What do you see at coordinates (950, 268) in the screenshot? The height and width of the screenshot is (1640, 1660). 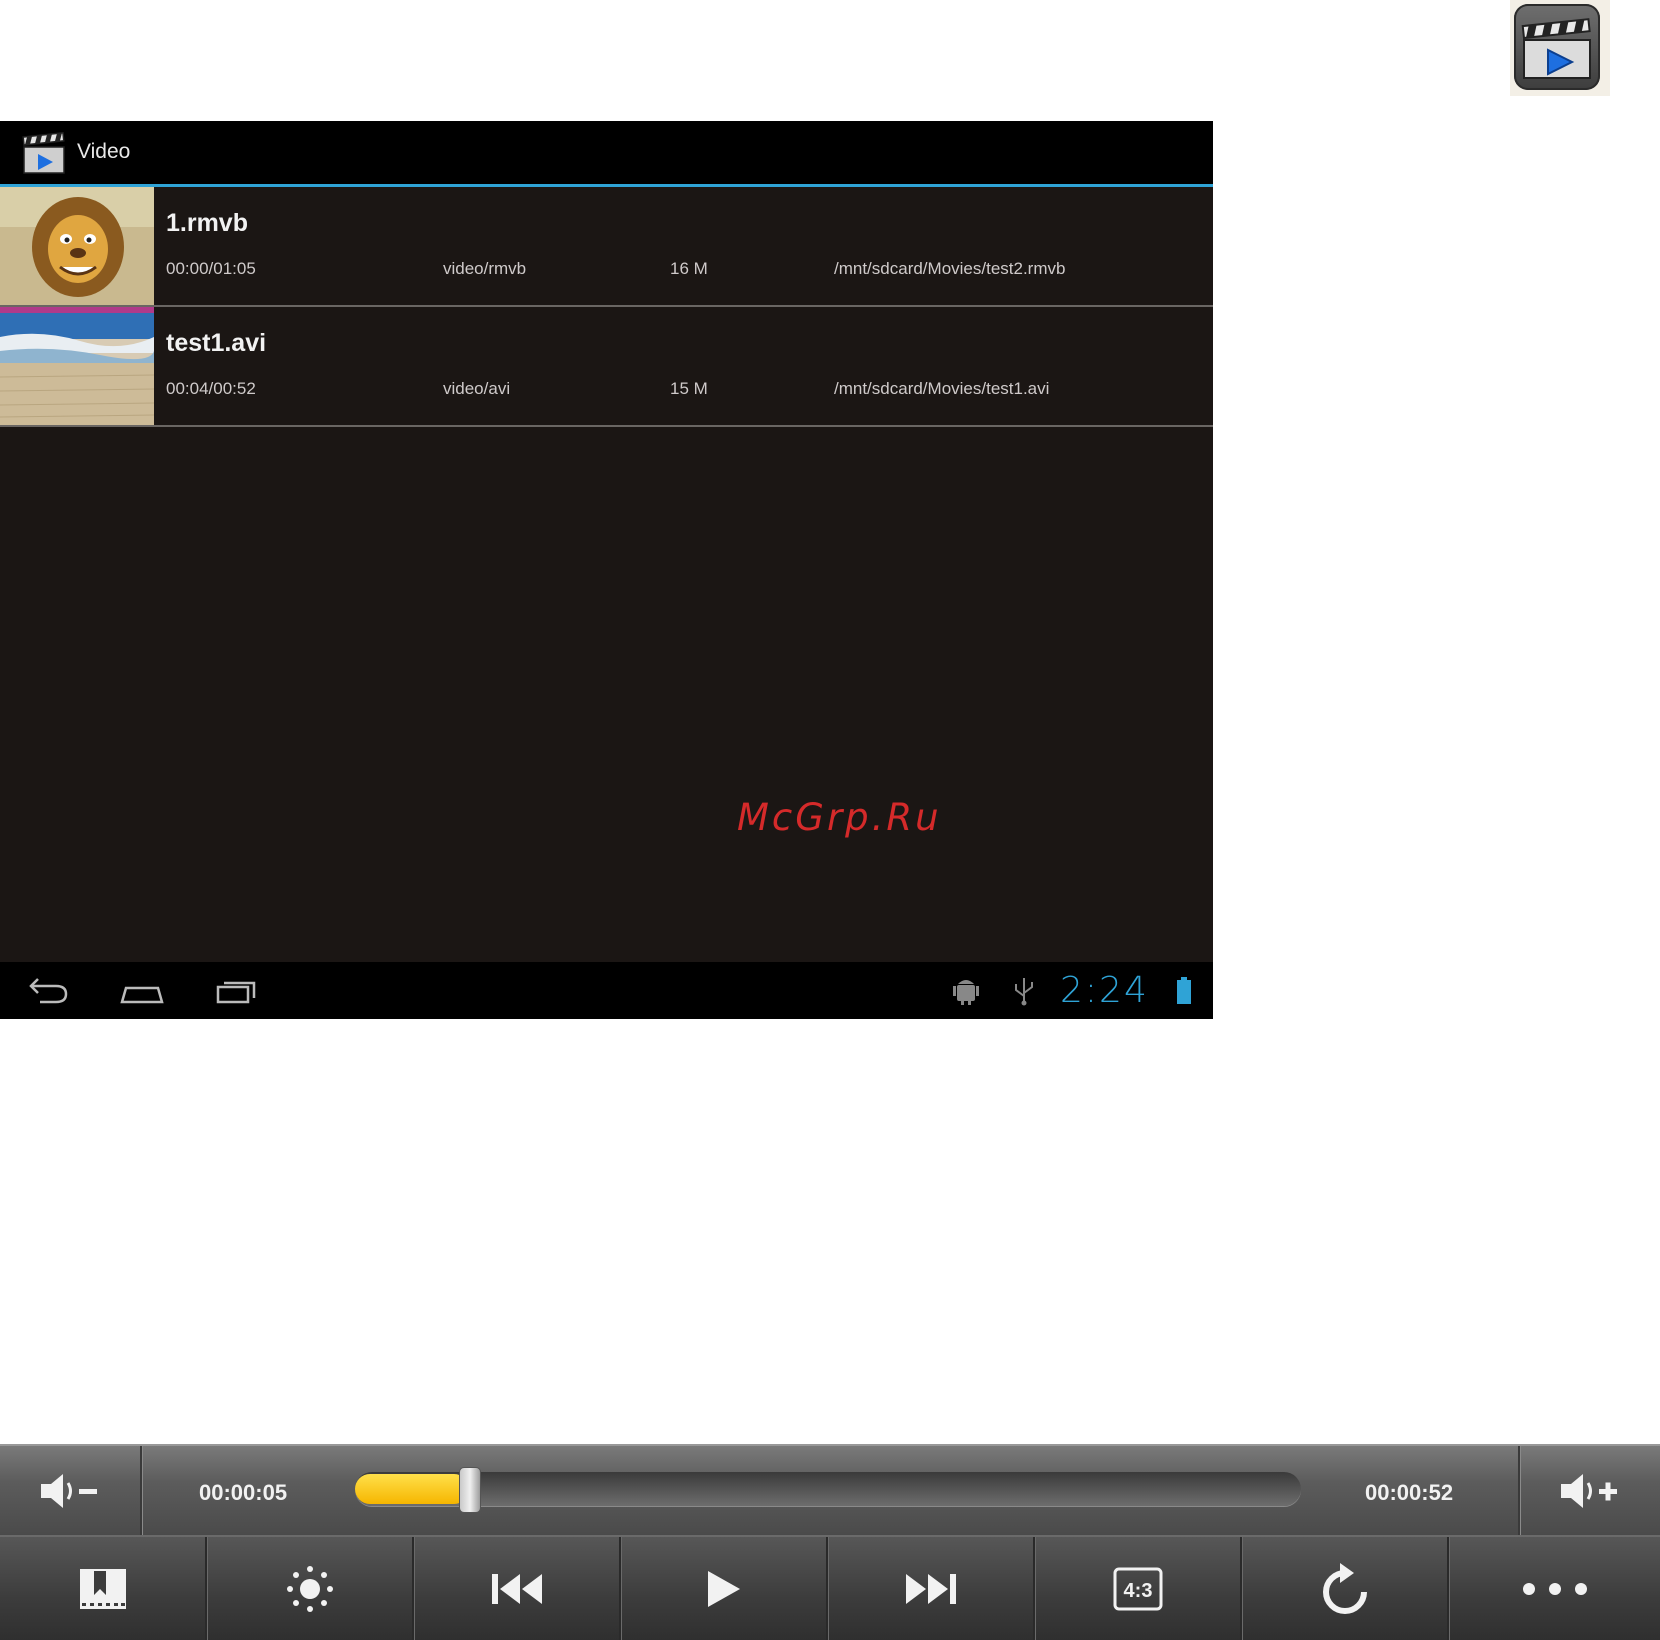 I see `video-file-path: /mnt/sdcard/Movies/test2.rmvb` at bounding box center [950, 268].